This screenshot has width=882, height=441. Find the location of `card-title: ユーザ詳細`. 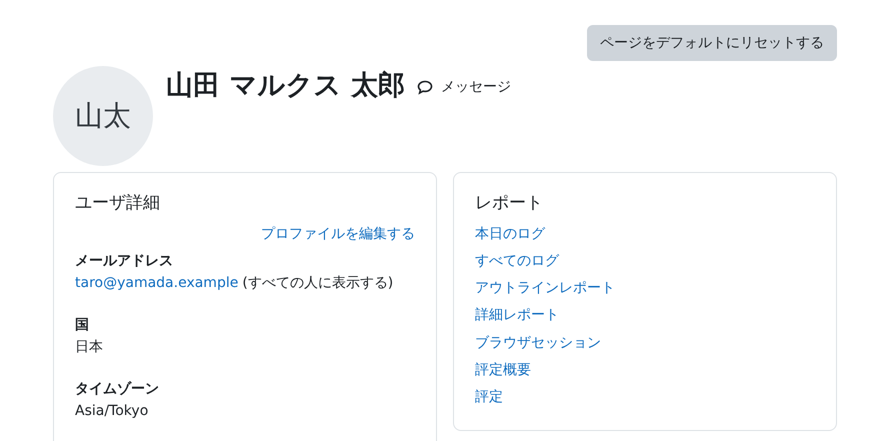

card-title: ユーザ詳細 is located at coordinates (118, 203).